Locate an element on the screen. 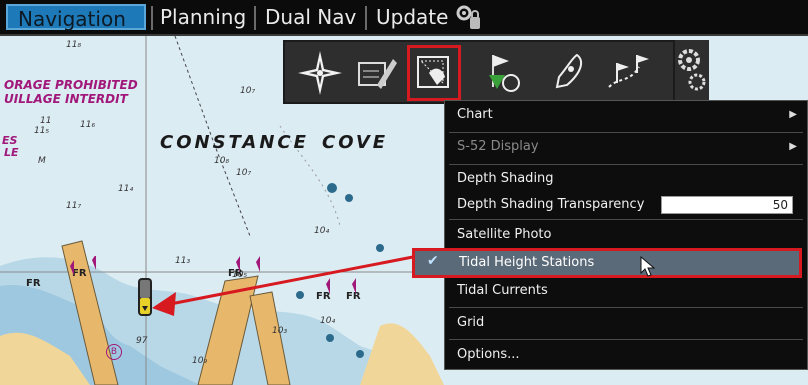 The width and height of the screenshot is (808, 385). waypoint-button is located at coordinates (504, 73).